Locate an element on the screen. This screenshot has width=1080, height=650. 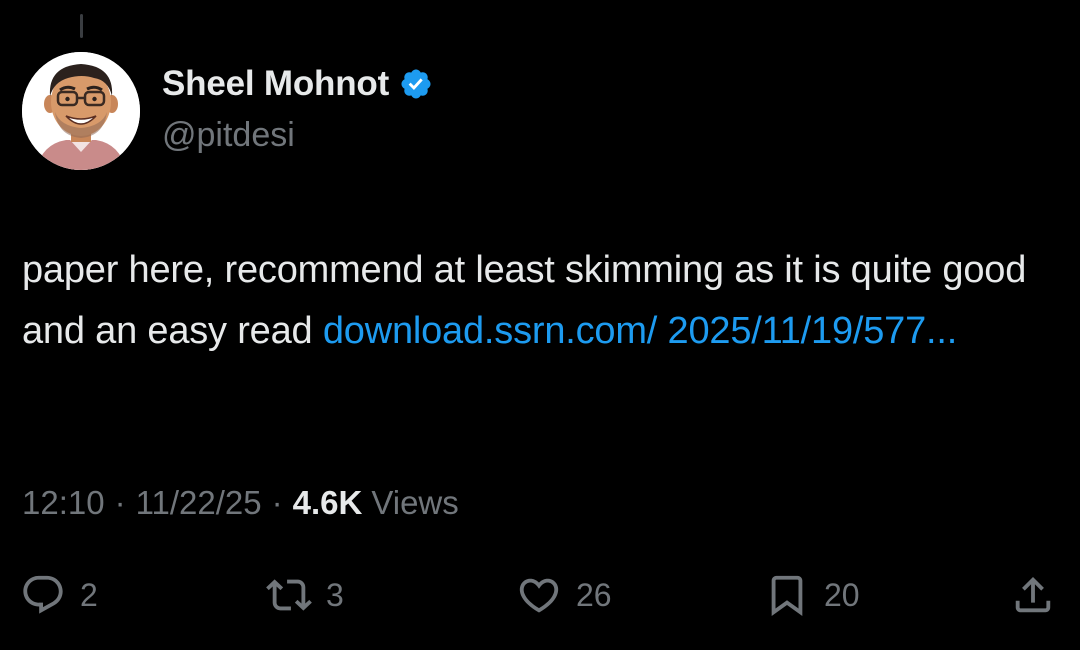
author-name-row: Sheel Mohnot is located at coordinates (297, 84).